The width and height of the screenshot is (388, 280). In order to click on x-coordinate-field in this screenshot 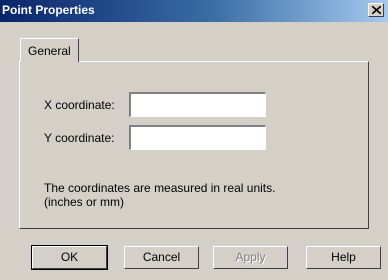, I will do `click(197, 104)`.